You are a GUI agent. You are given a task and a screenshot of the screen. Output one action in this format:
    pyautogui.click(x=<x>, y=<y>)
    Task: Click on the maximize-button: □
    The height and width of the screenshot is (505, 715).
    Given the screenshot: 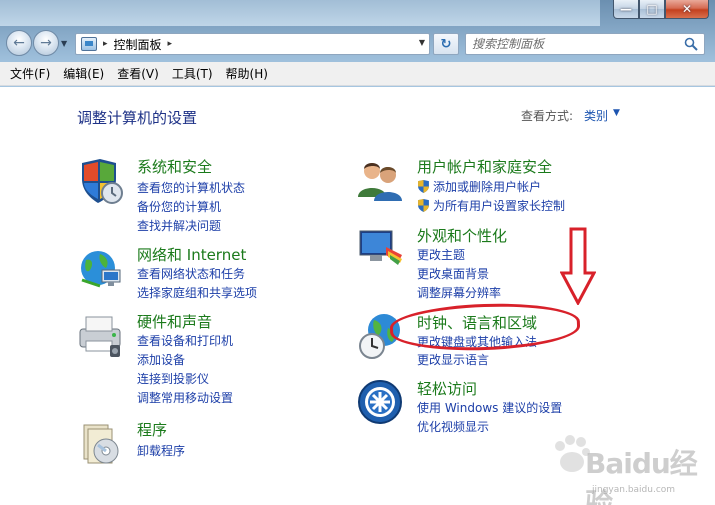 What is the action you would take?
    pyautogui.click(x=652, y=9)
    